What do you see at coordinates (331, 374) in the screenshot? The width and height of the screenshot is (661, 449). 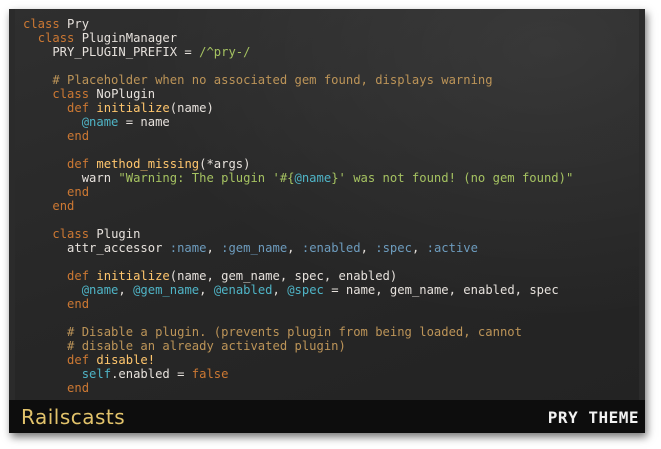 I see `code-line: self.enabled = false` at bounding box center [331, 374].